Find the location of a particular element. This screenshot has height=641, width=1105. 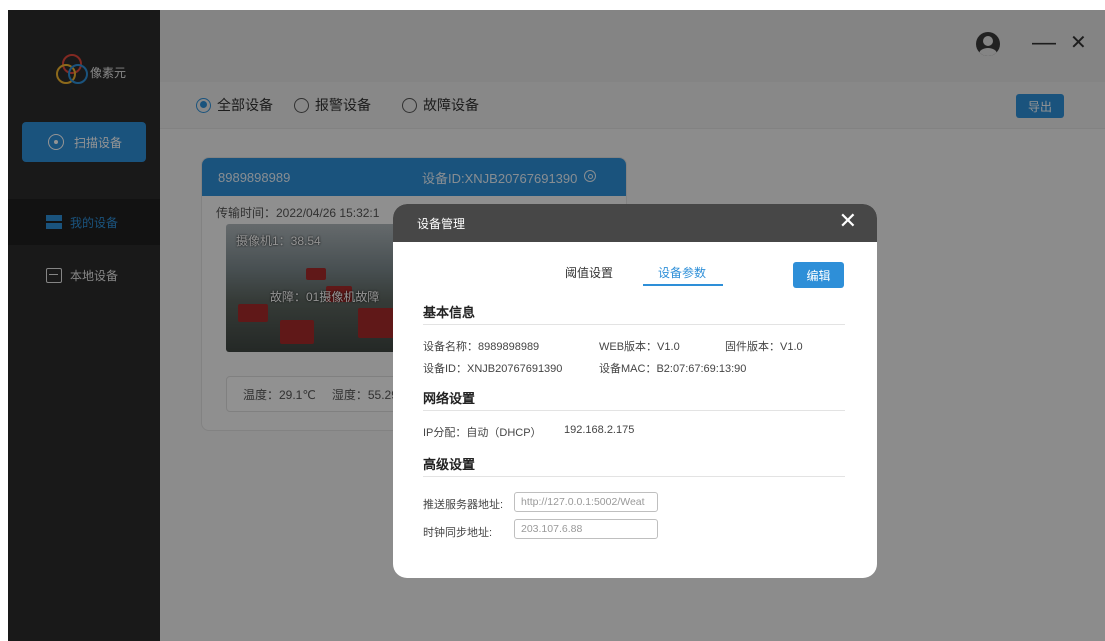

push-server-label: 推送服务器地址: is located at coordinates (463, 505).